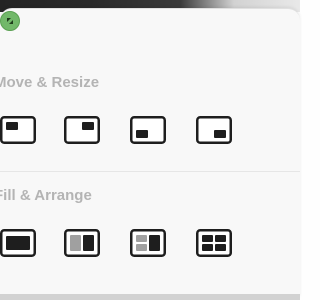 The height and width of the screenshot is (300, 320). I want to click on move-bottom-left-button, so click(148, 130).